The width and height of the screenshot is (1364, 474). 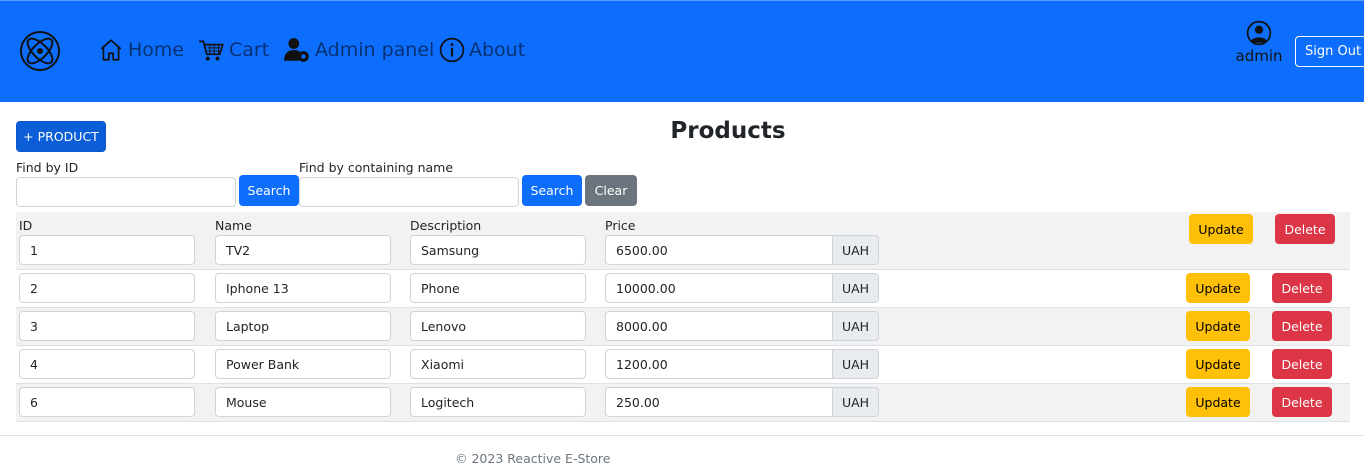 I want to click on id-column-header: ID, so click(x=26, y=225).